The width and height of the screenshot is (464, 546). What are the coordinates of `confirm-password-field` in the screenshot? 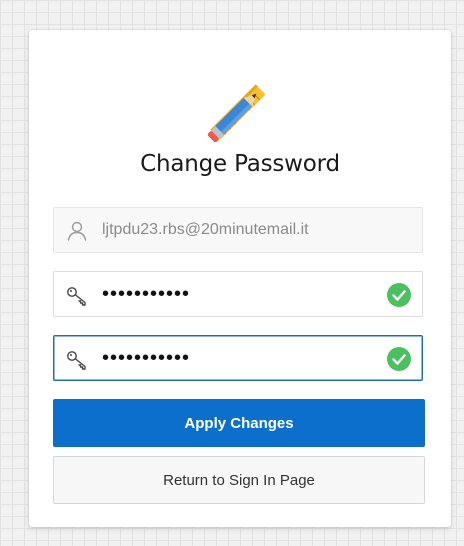 It's located at (238, 358).